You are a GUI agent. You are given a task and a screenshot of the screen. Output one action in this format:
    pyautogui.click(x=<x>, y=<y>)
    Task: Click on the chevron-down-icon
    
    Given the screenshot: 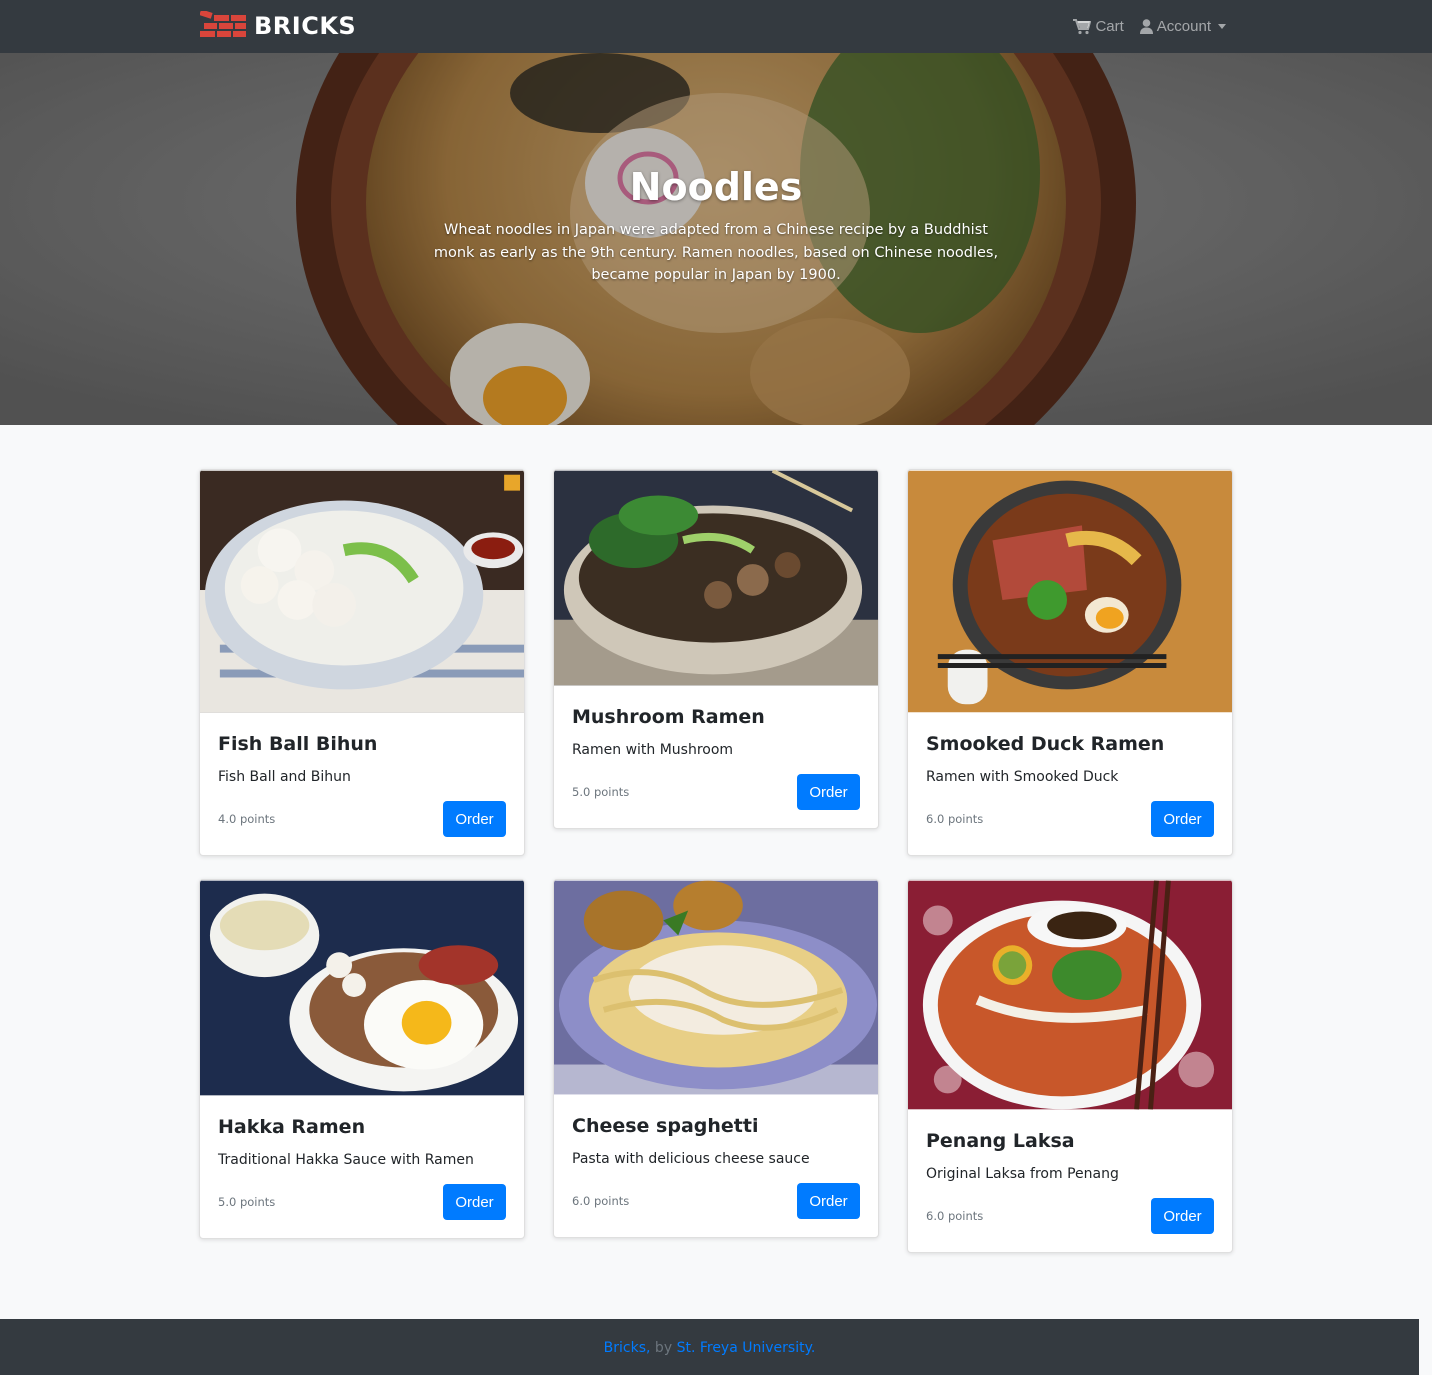 What is the action you would take?
    pyautogui.click(x=1222, y=26)
    